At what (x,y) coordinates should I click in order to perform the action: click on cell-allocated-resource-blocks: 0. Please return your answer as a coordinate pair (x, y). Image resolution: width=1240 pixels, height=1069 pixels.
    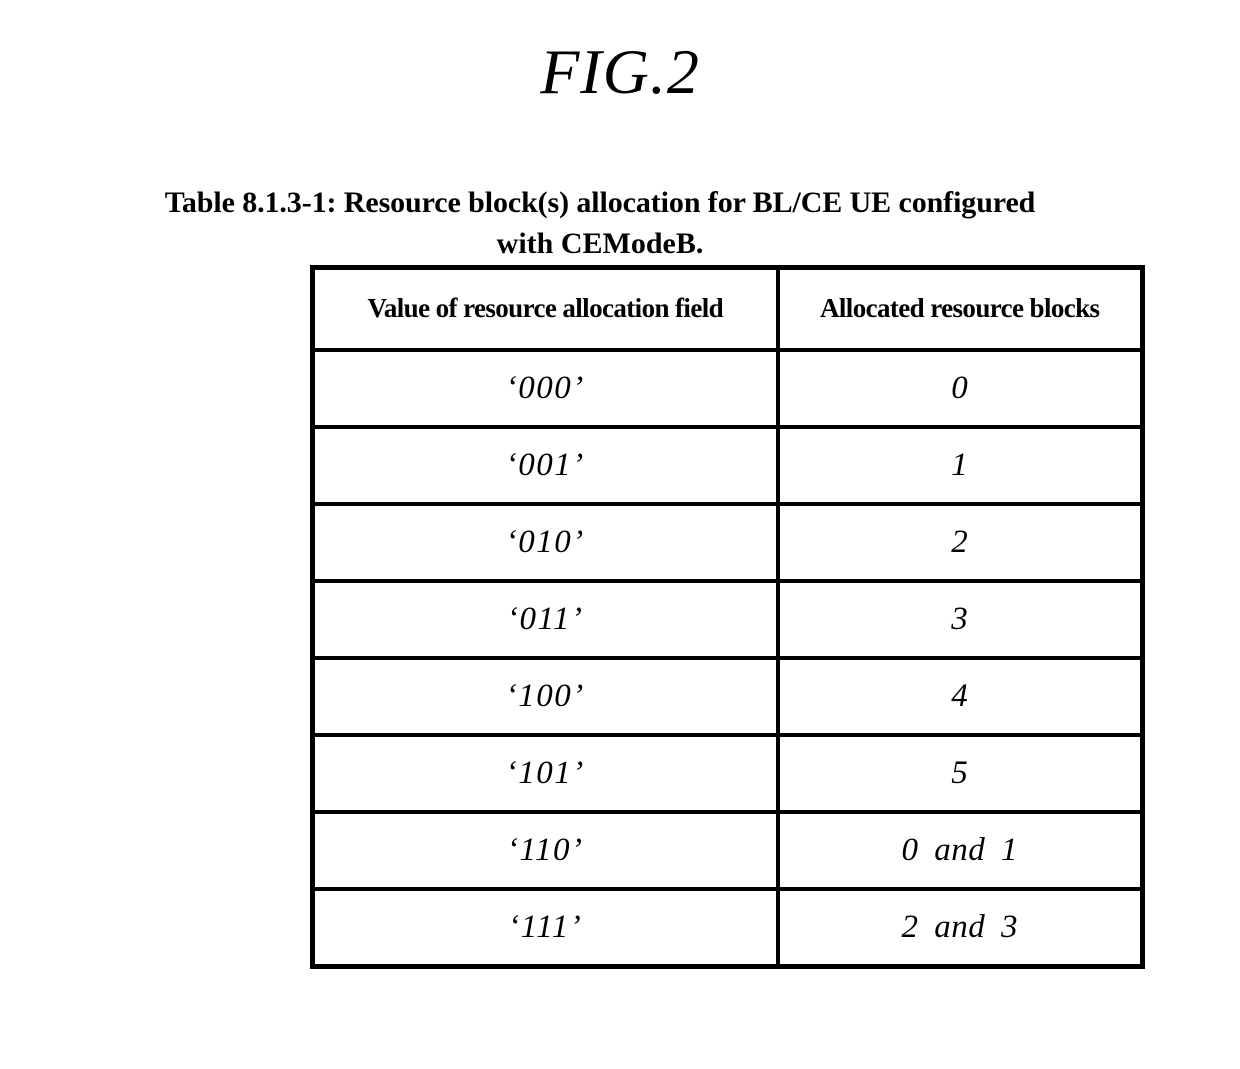
    Looking at the image, I should click on (960, 388).